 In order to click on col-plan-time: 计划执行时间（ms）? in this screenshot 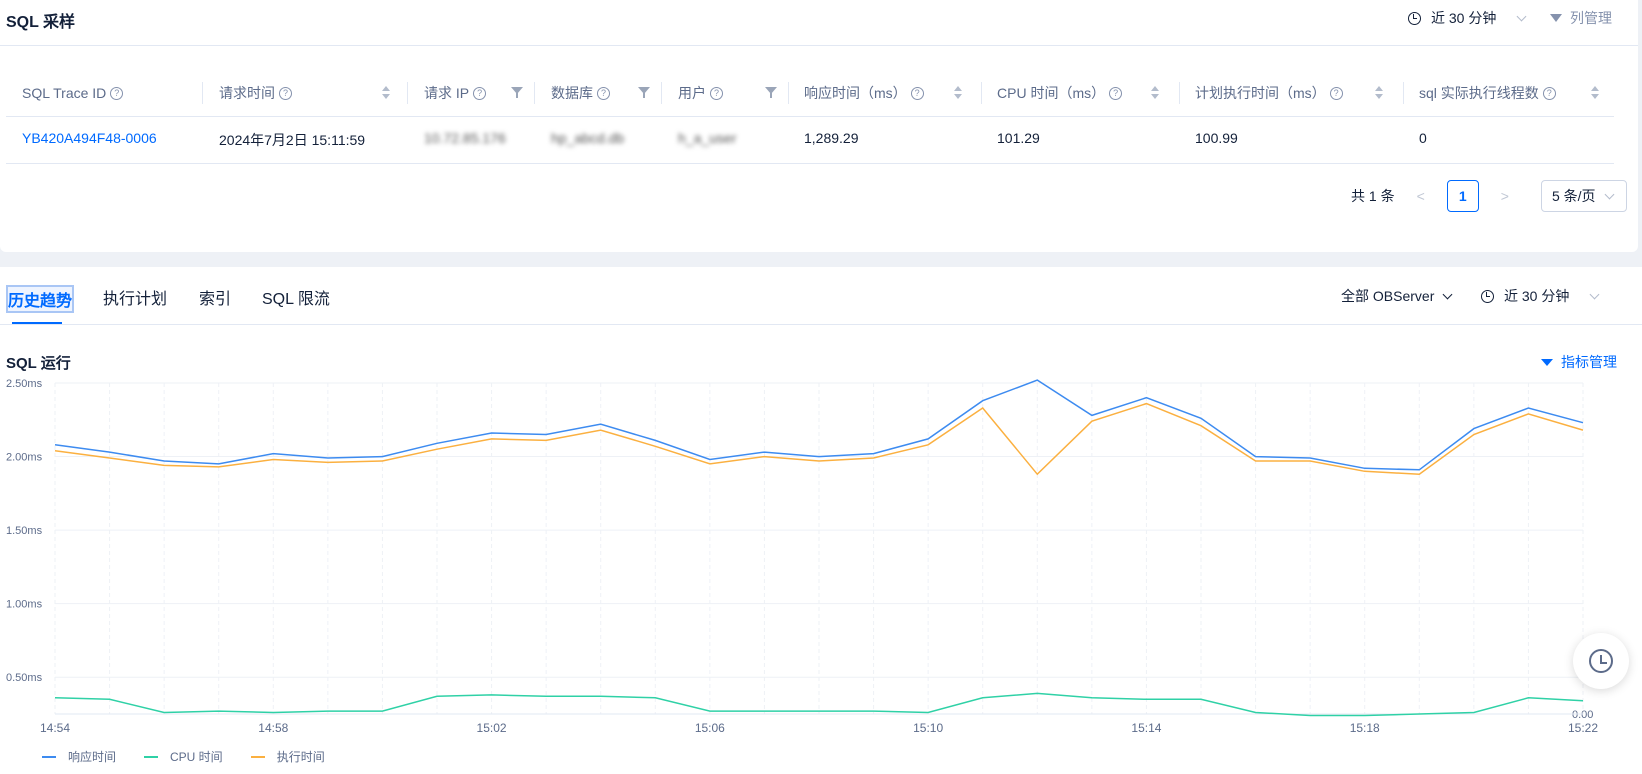, I will do `click(1291, 93)`.